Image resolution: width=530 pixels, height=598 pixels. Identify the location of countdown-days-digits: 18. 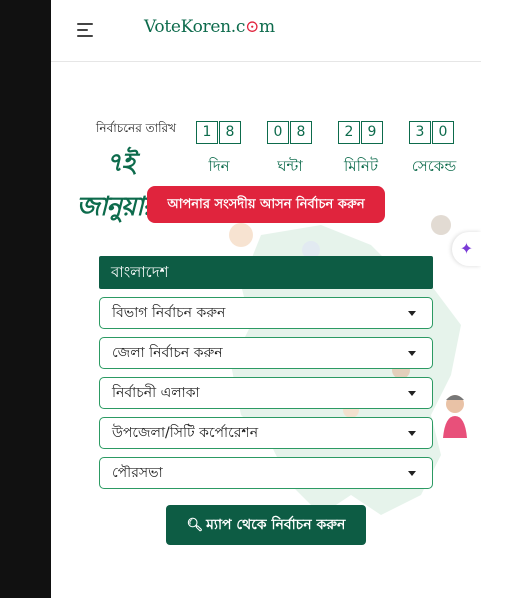
(219, 132).